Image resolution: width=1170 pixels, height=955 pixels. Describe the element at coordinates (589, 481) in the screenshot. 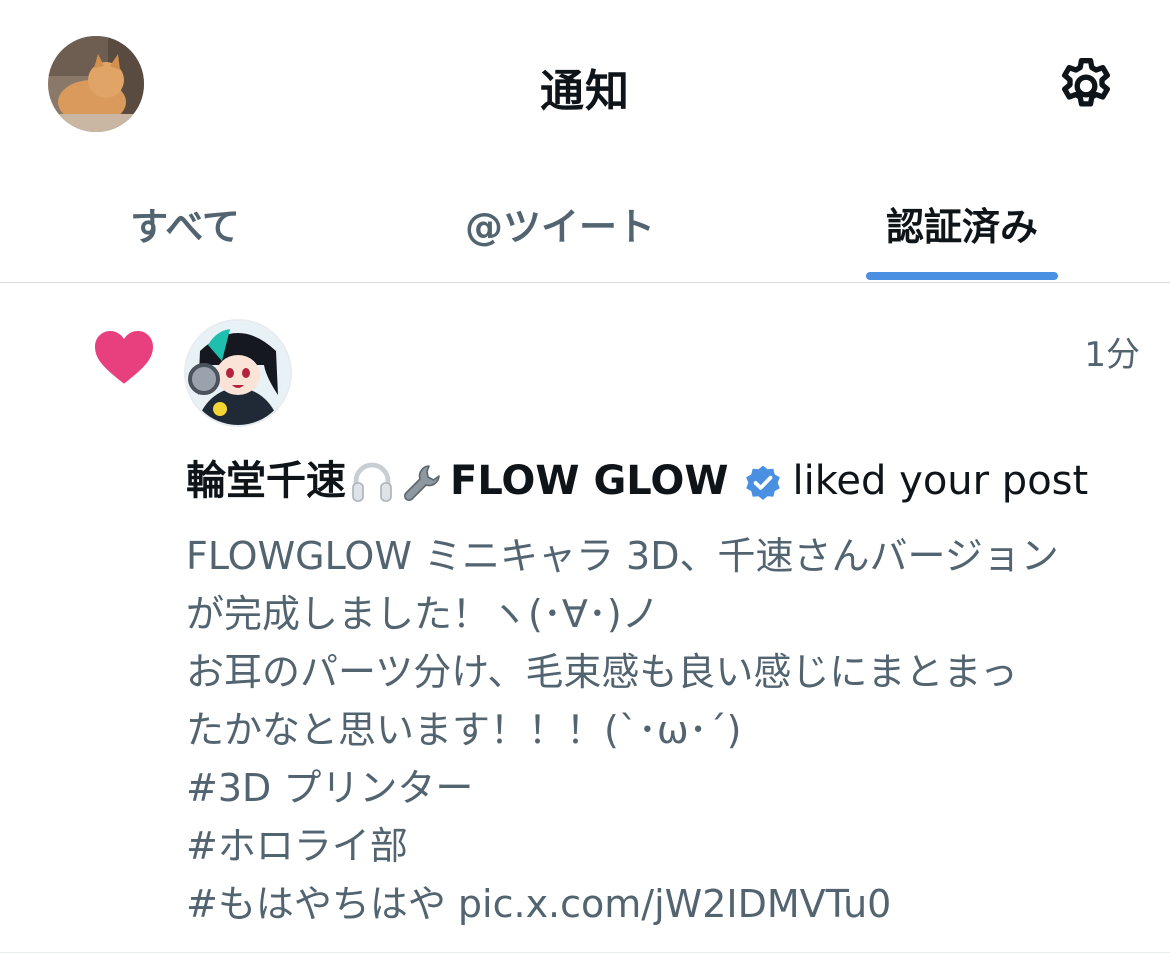

I see `user-name-suffix: FLOW GLOW` at that location.